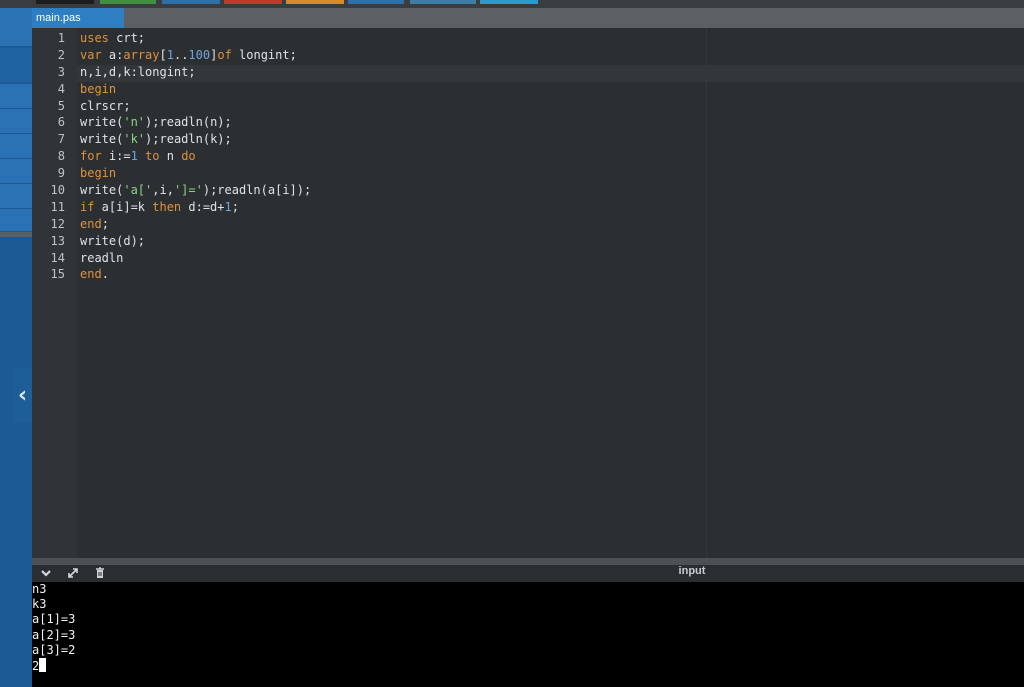  I want to click on code-line: uses crt;, so click(195, 39).